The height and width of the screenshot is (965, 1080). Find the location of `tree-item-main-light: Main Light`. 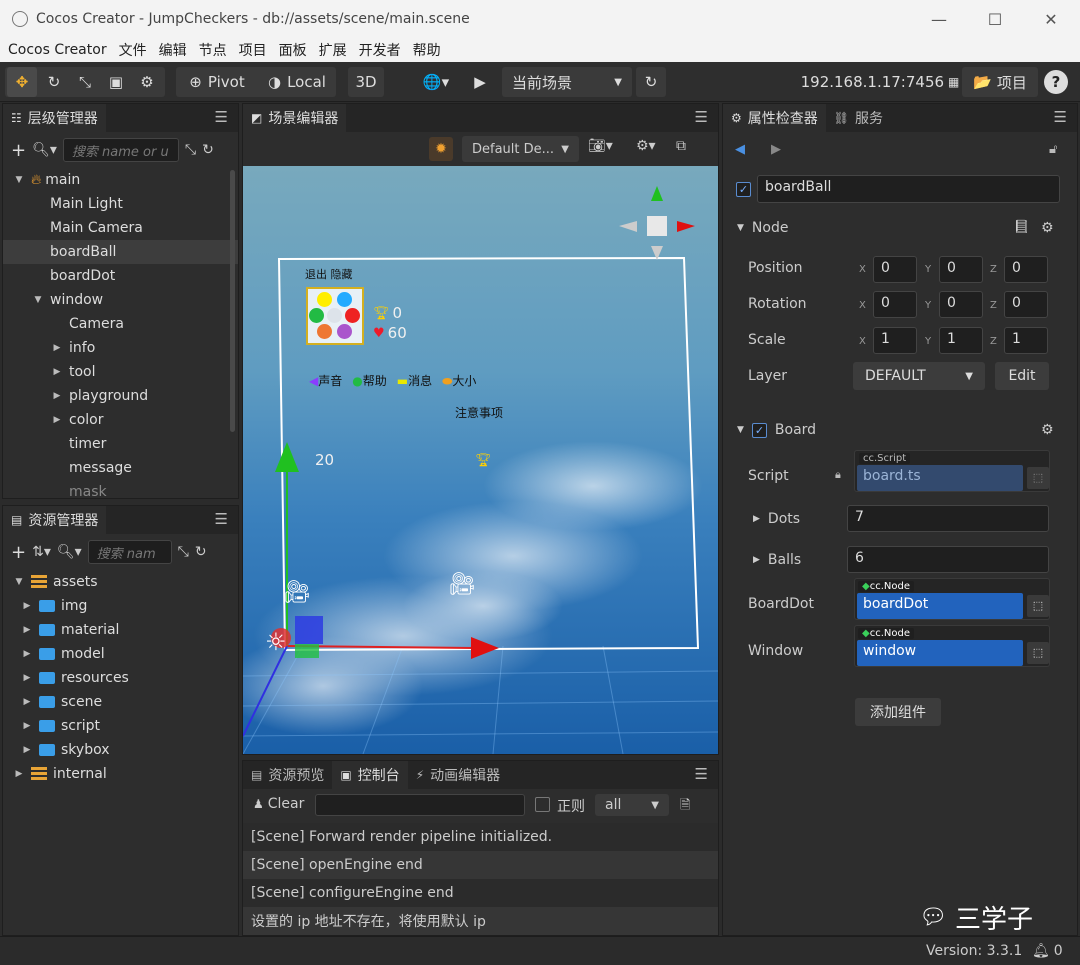

tree-item-main-light: Main Light is located at coordinates (120, 204).